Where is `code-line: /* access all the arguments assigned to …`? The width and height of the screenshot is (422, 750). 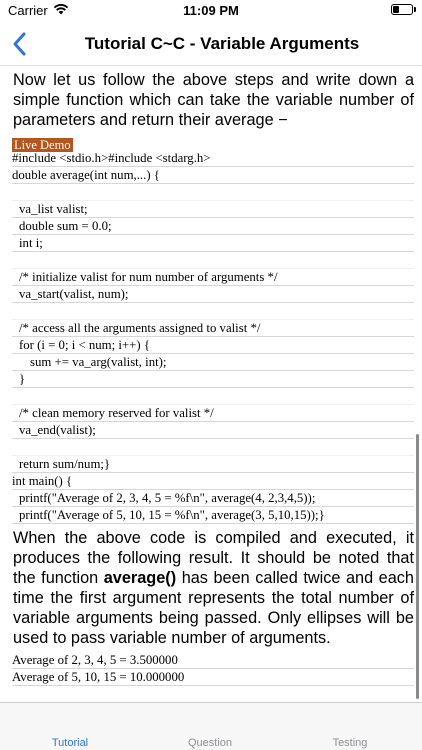 code-line: /* access all the arguments assigned to … is located at coordinates (213, 328).